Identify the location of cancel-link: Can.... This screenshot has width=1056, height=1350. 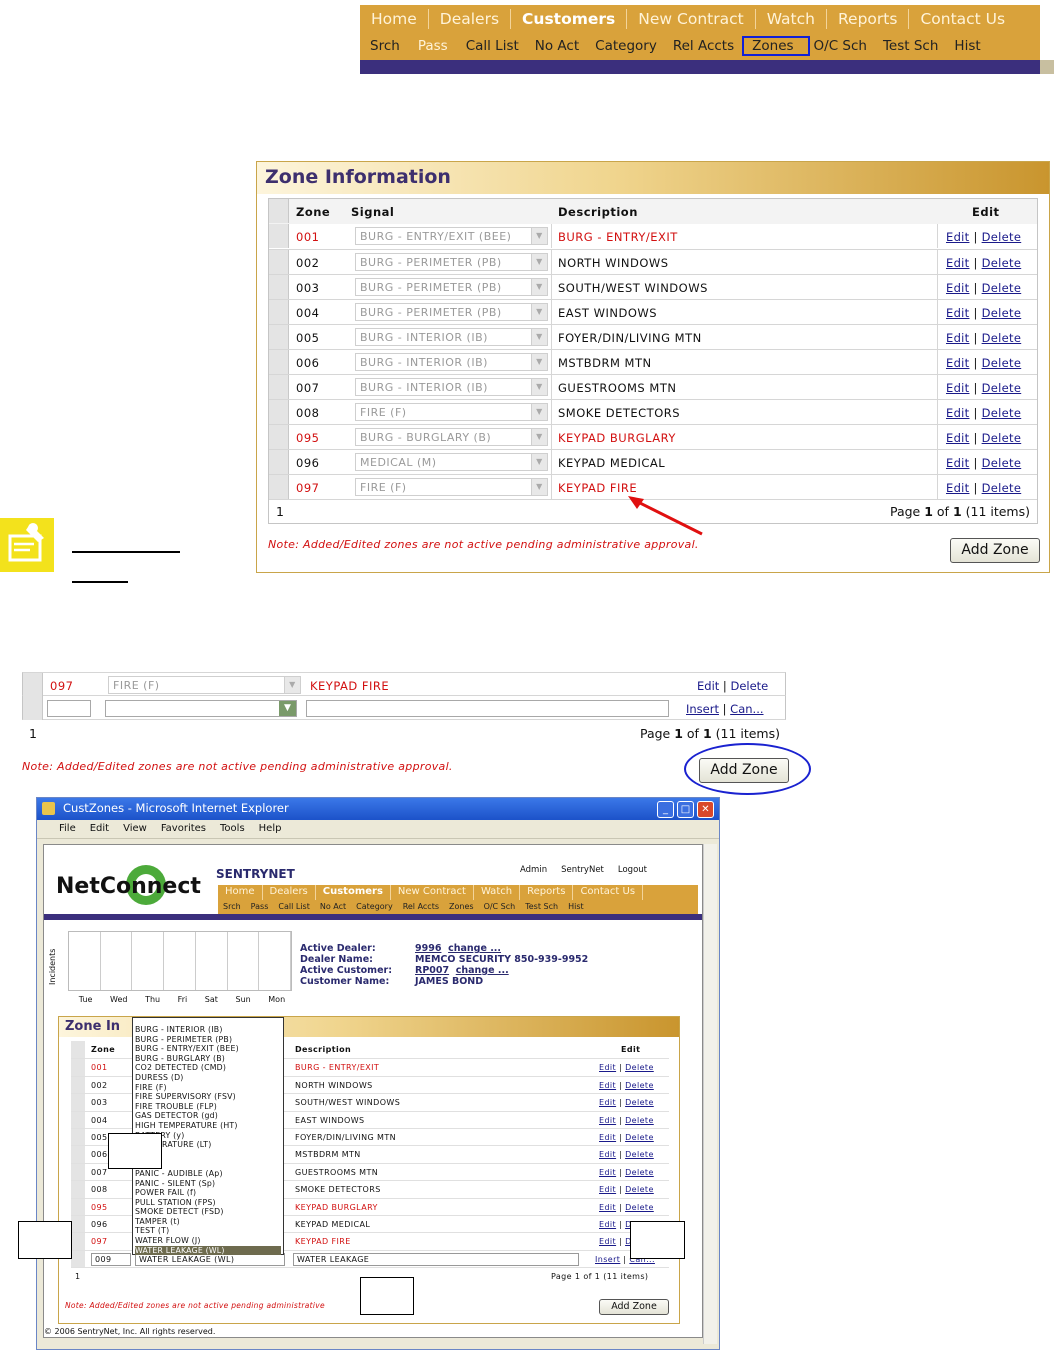
(746, 709).